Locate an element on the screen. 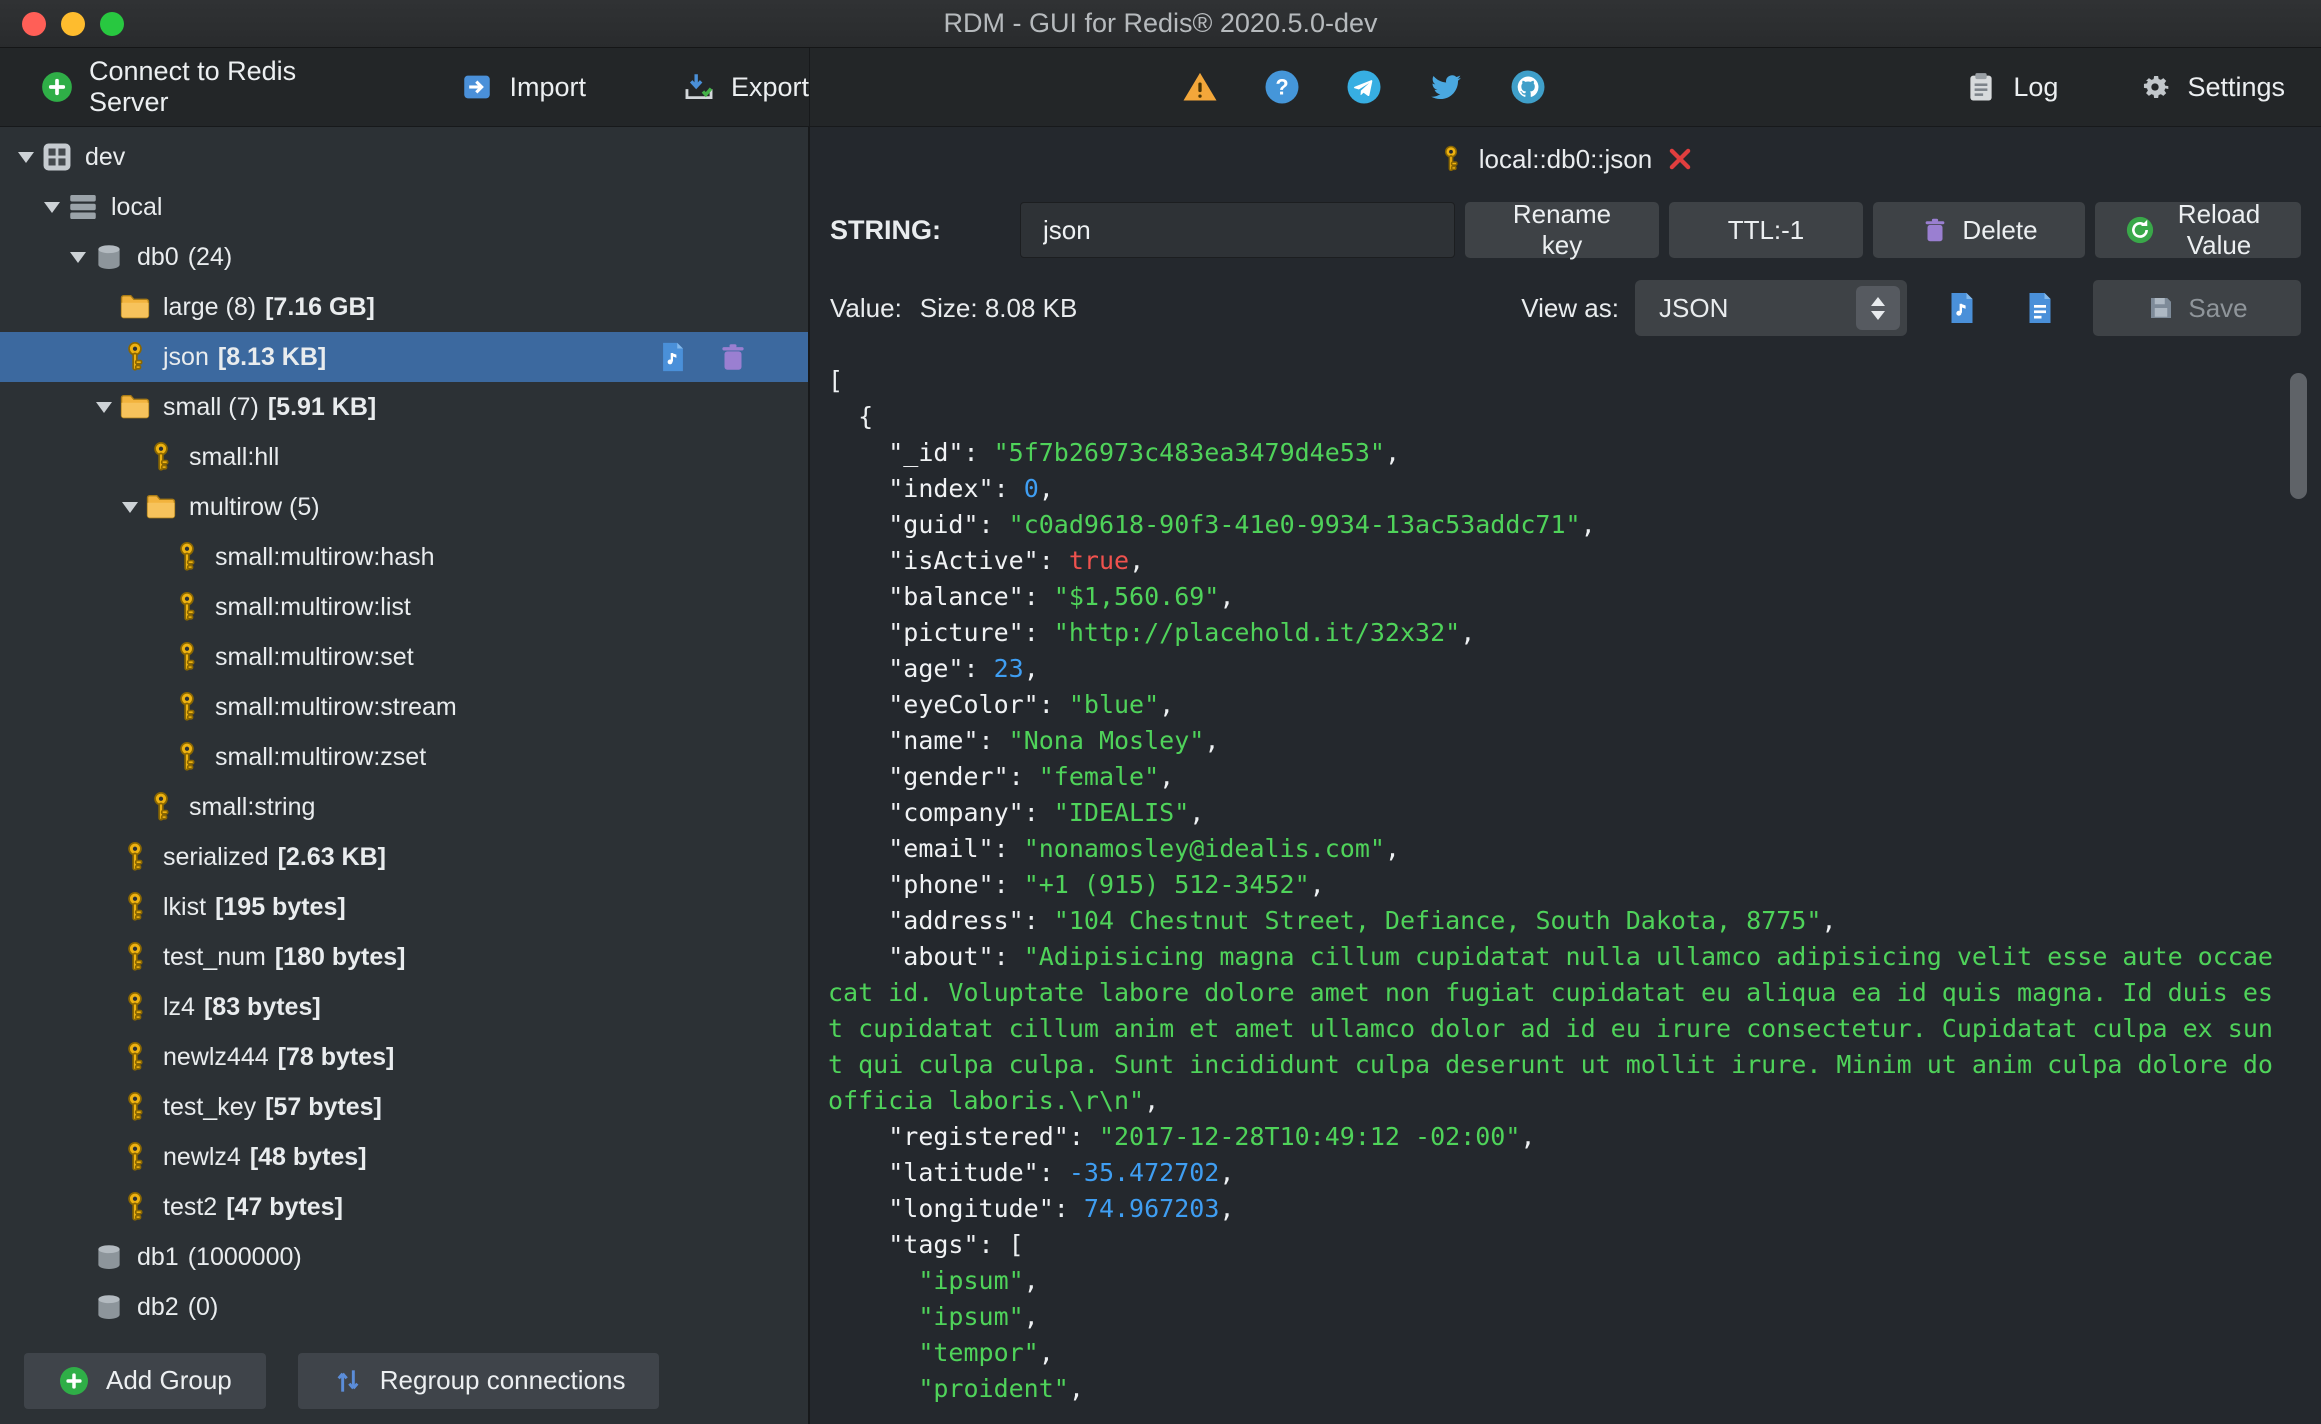 This screenshot has height=1424, width=2321. stepper-icon is located at coordinates (1878, 308).